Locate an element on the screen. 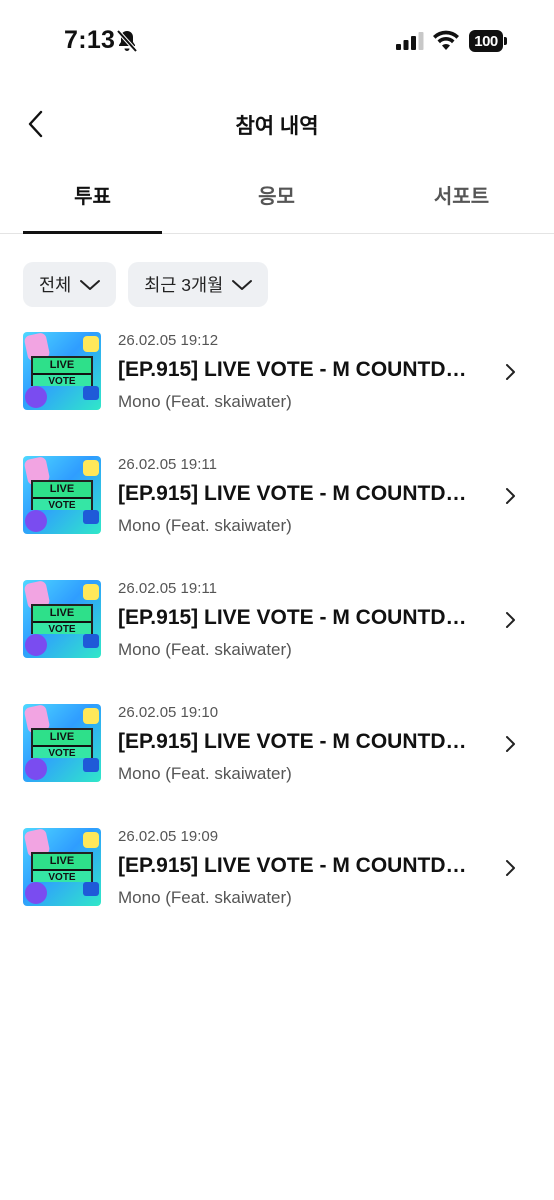  header: 참여 내역 is located at coordinates (277, 123).